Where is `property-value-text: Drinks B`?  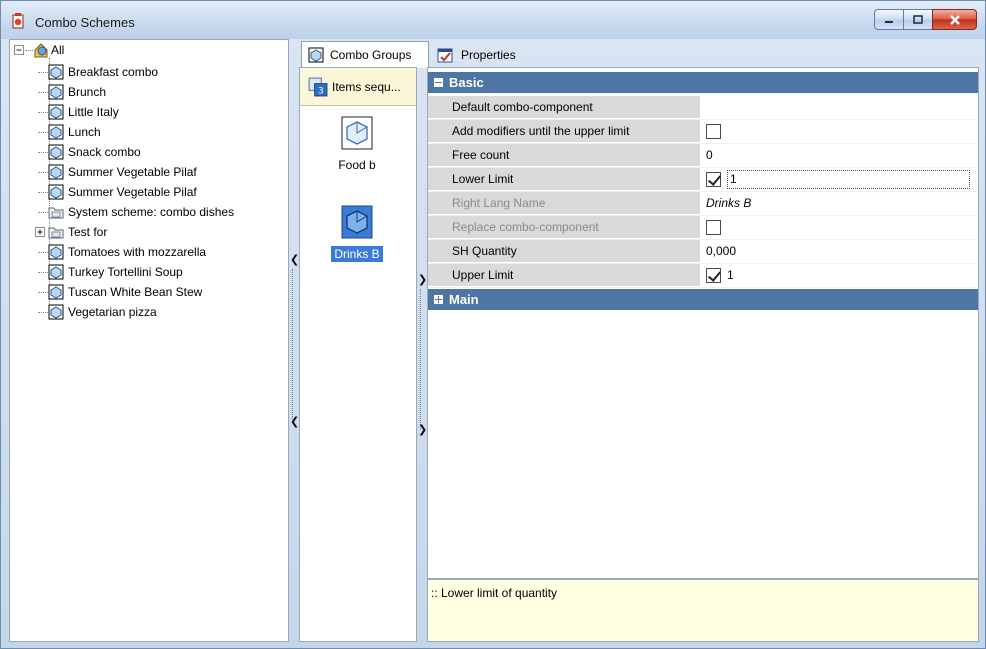
property-value-text: Drinks B is located at coordinates (729, 203).